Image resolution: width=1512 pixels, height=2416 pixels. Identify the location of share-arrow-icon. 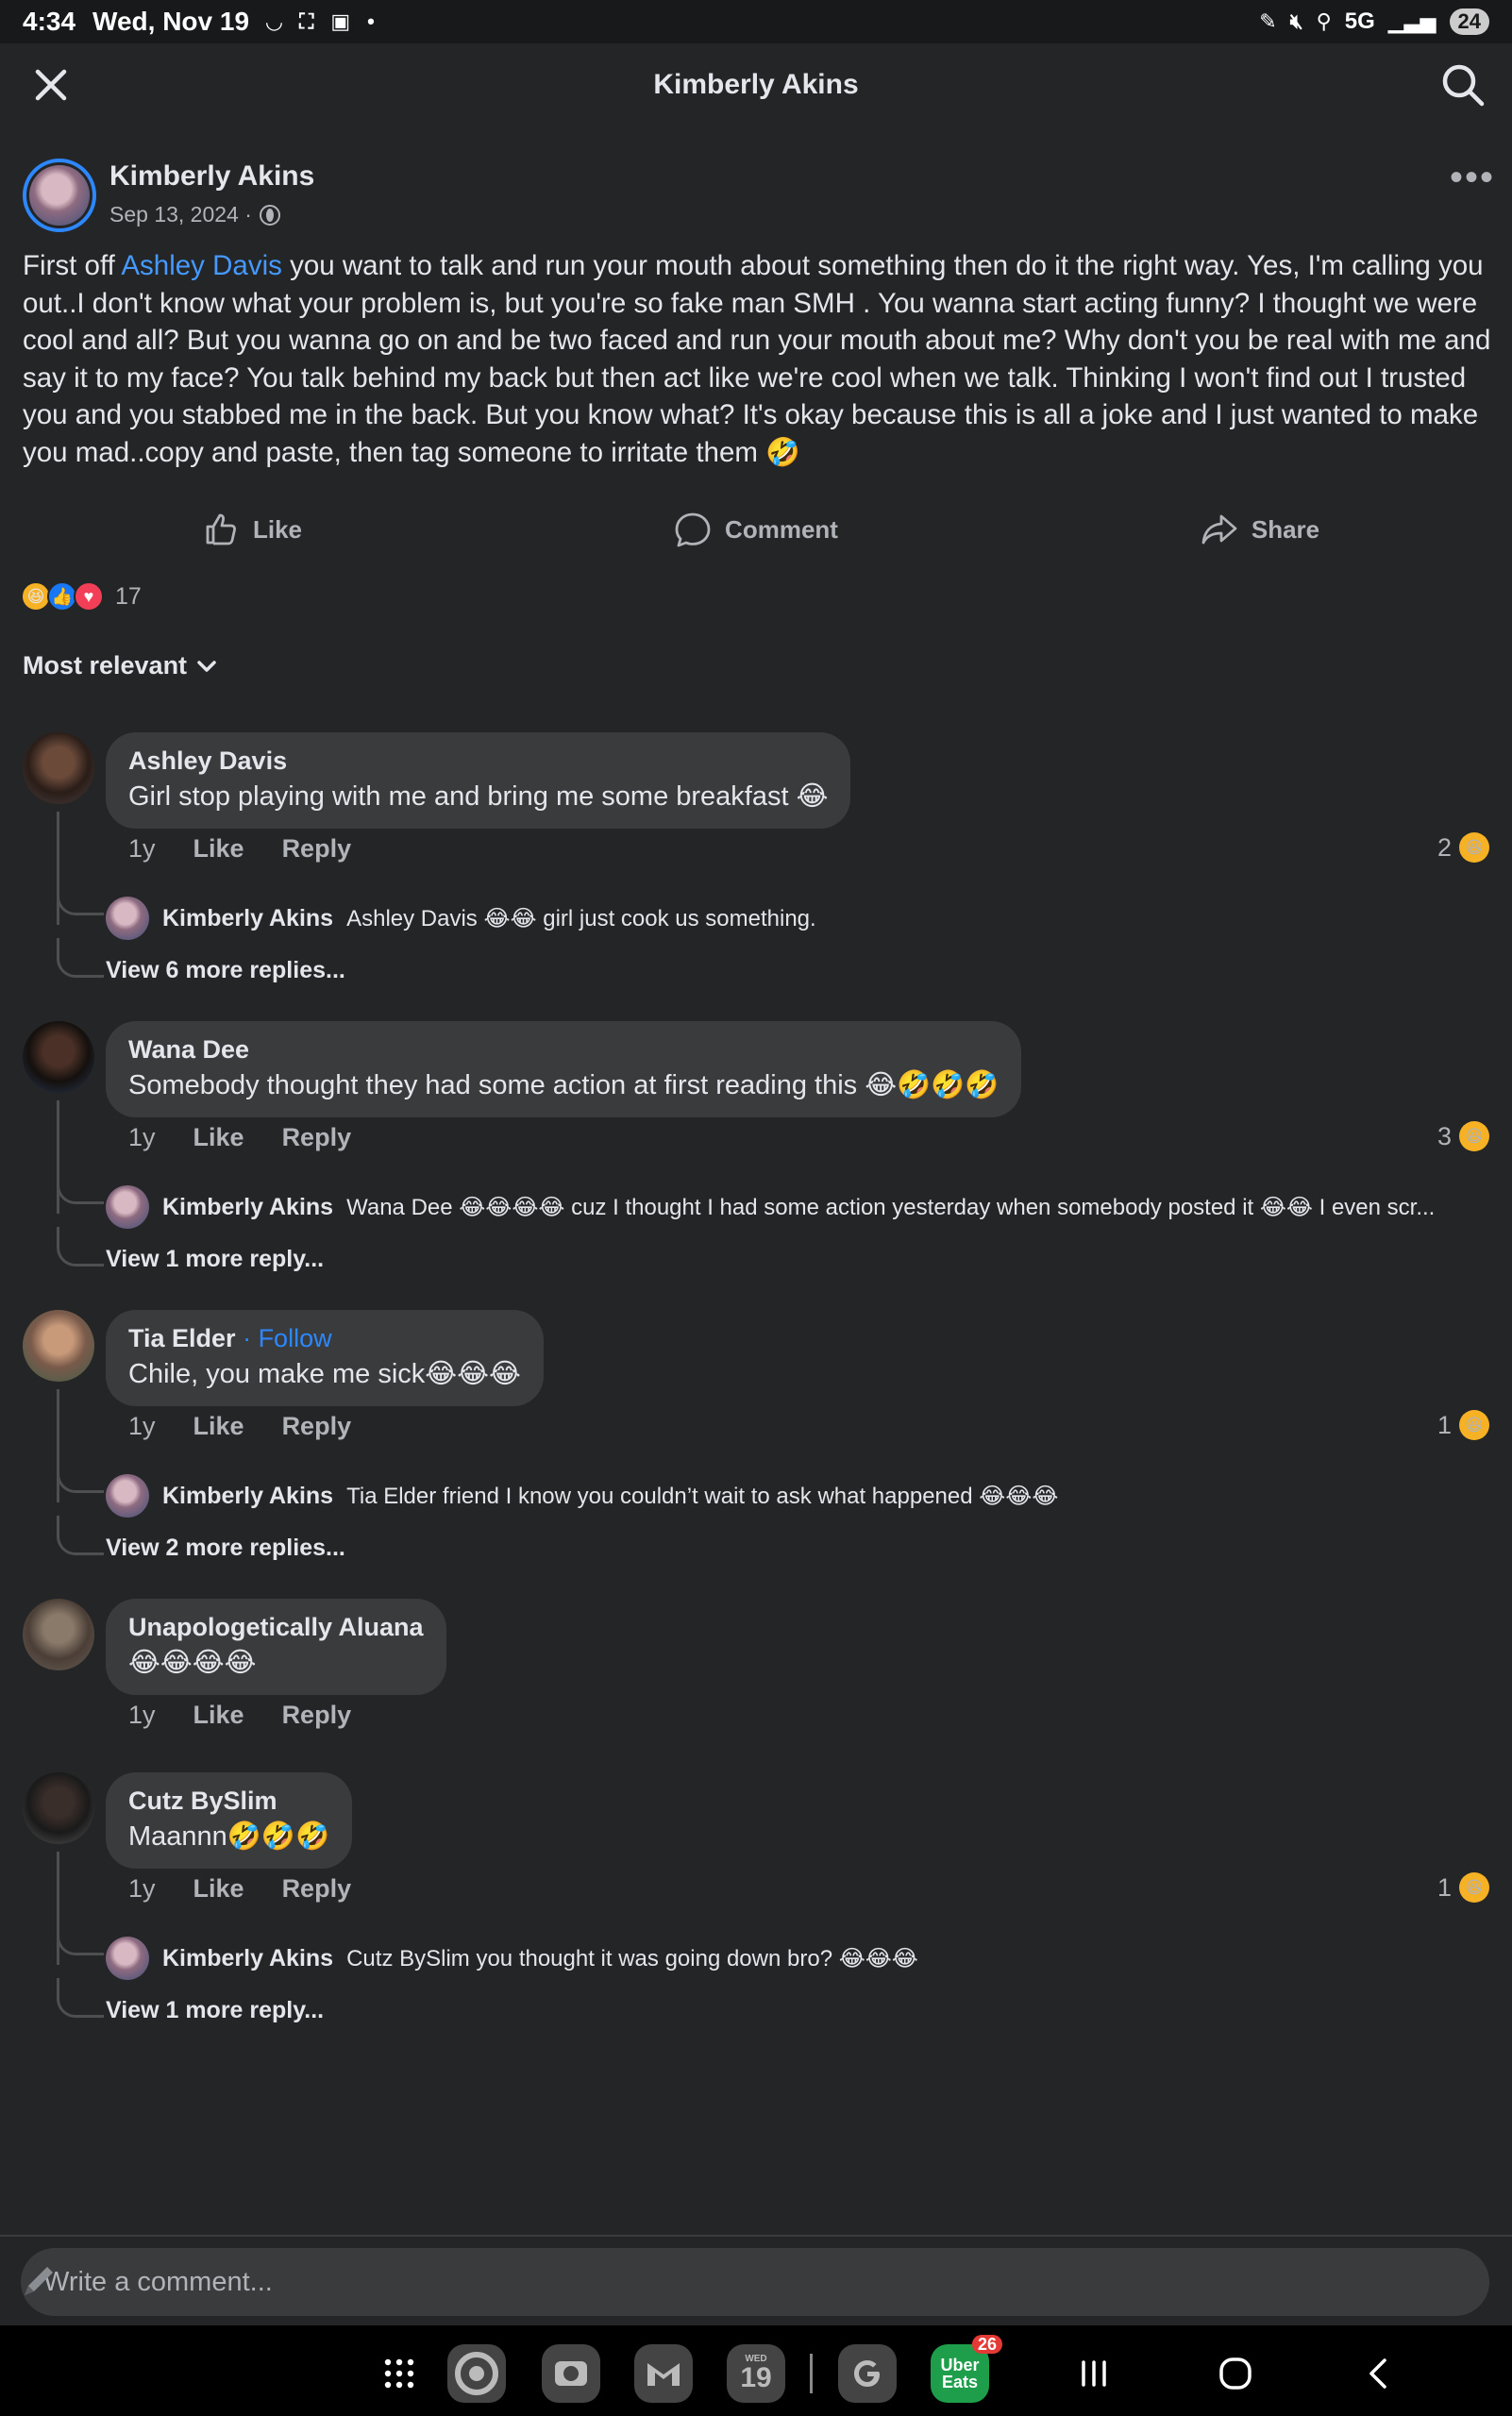
(1219, 530).